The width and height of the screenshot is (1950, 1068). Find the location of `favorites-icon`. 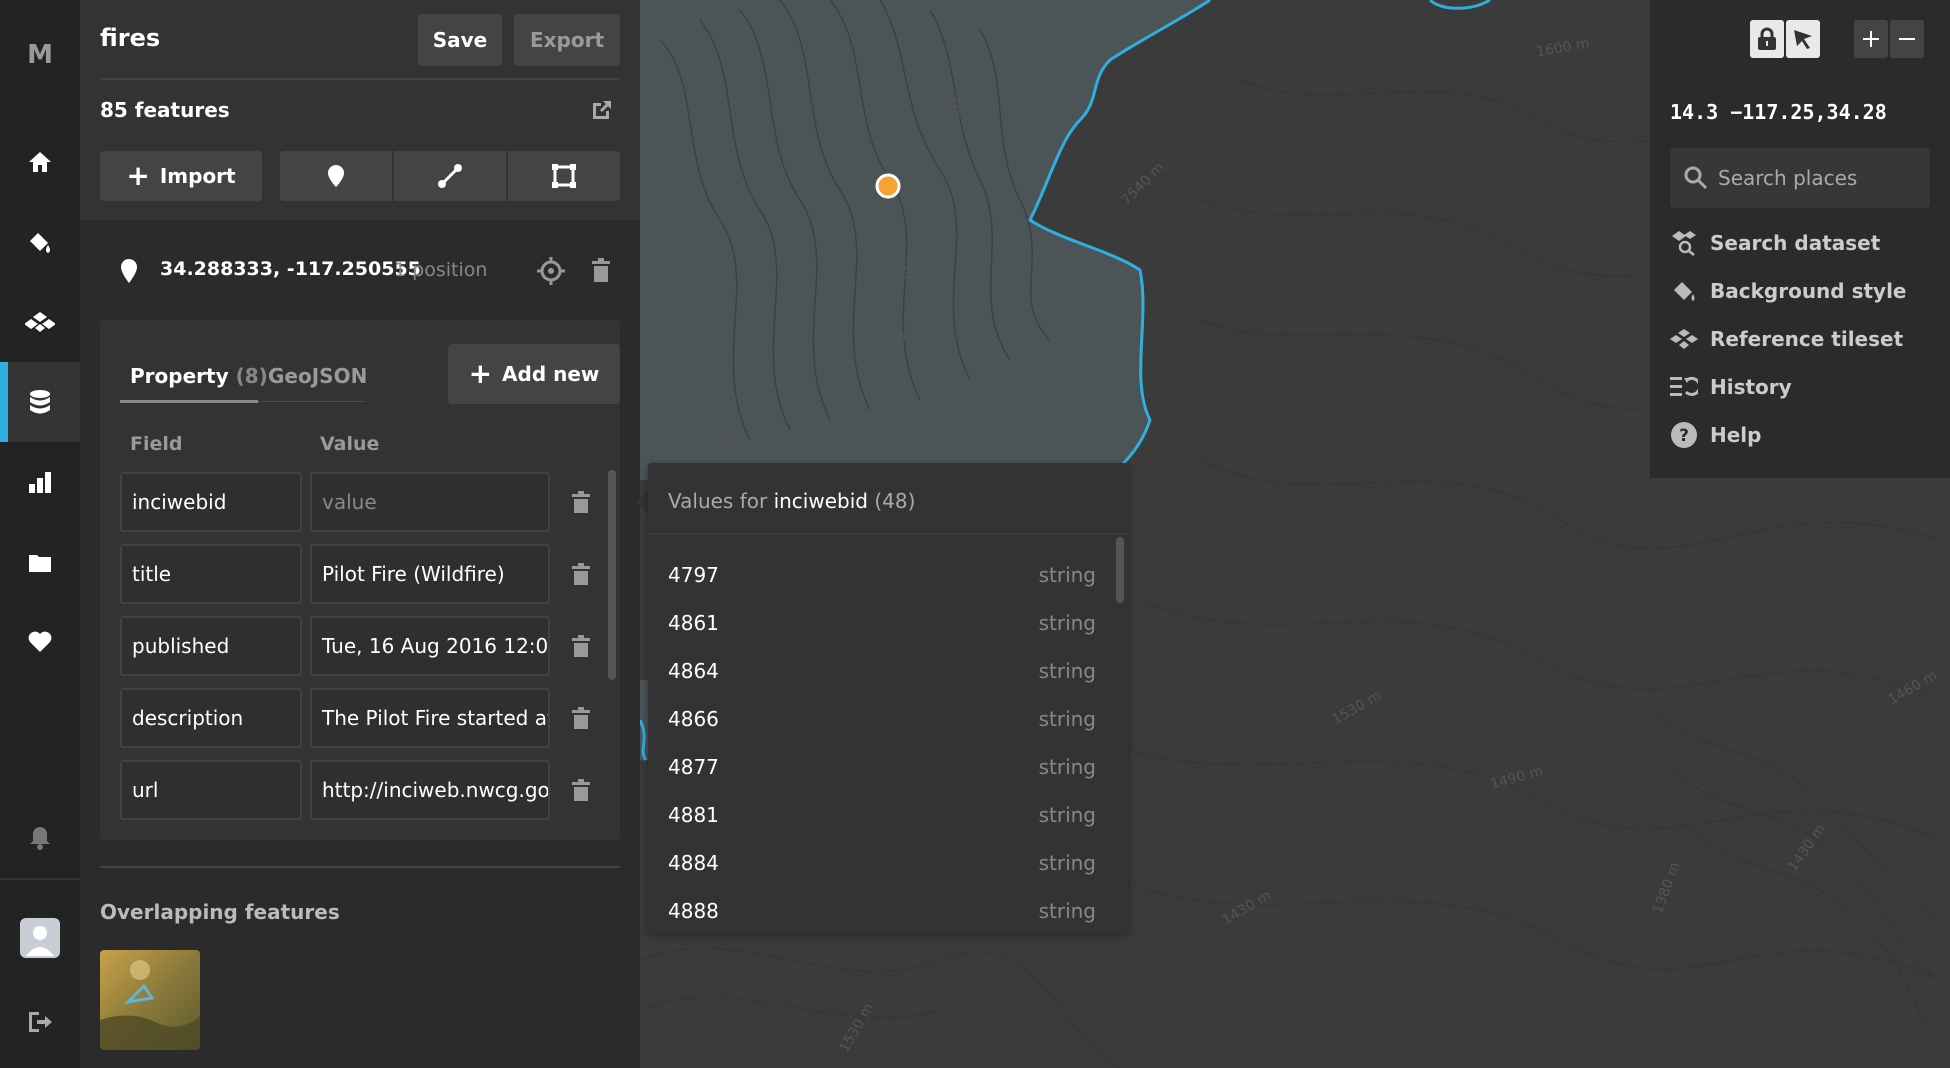

favorites-icon is located at coordinates (40, 642).